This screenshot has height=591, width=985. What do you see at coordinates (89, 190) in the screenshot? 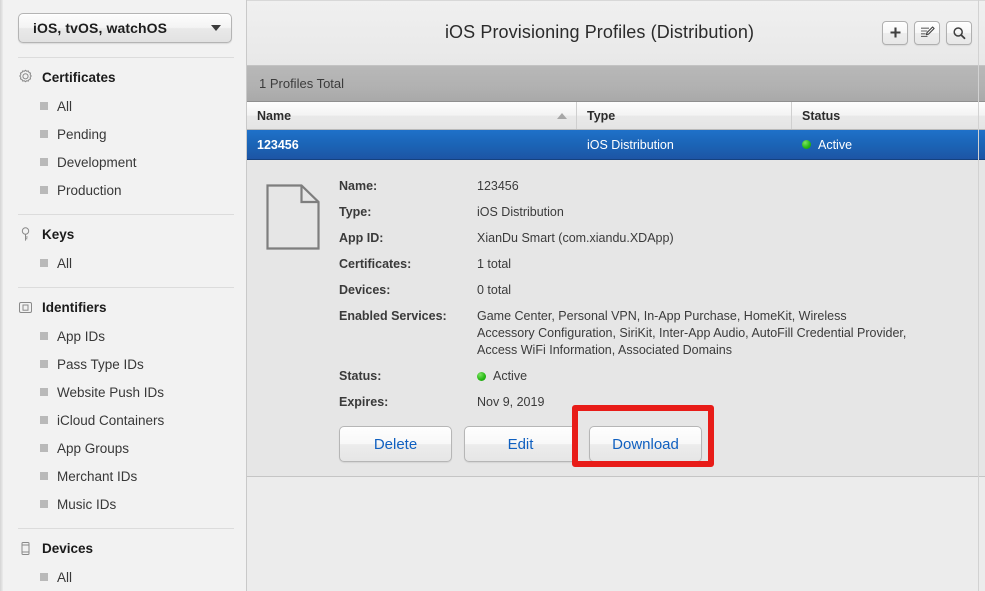
I see `sidebar-item-label: Production` at bounding box center [89, 190].